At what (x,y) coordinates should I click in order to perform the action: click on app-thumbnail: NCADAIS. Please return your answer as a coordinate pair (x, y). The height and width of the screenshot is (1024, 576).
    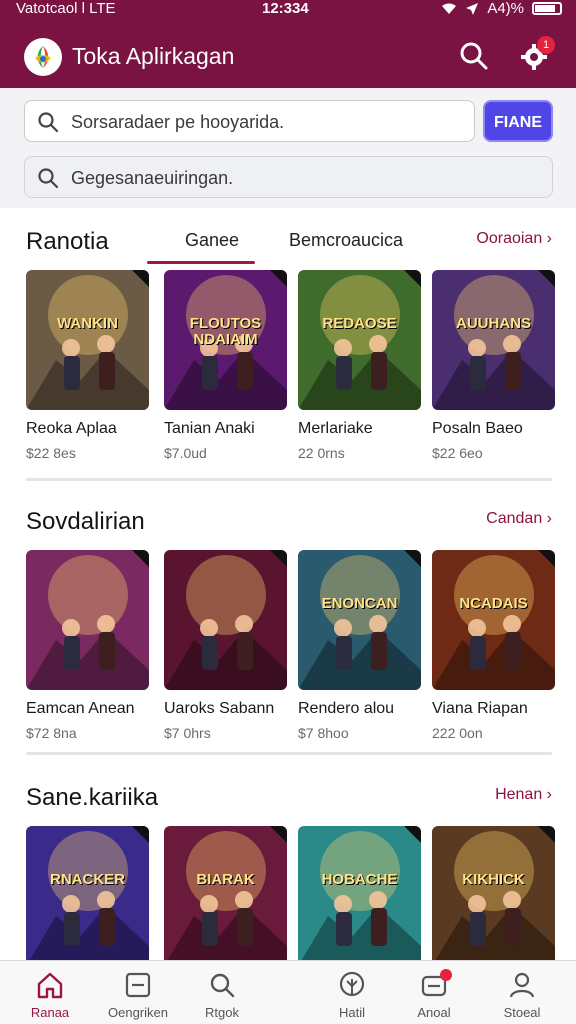
    Looking at the image, I should click on (493, 620).